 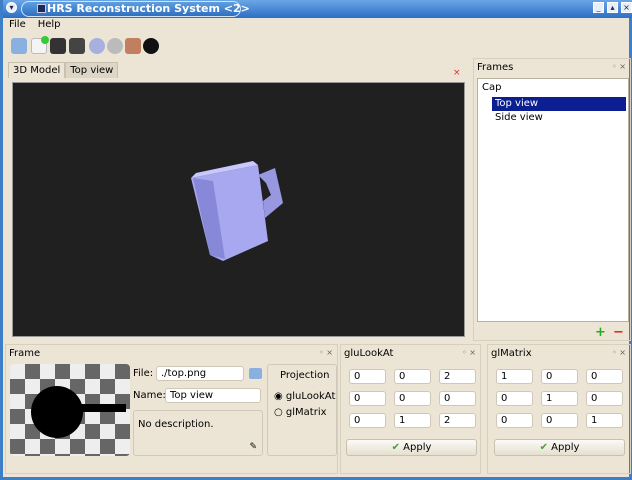 What do you see at coordinates (612, 7) in the screenshot?
I see `maximize-button: ▴` at bounding box center [612, 7].